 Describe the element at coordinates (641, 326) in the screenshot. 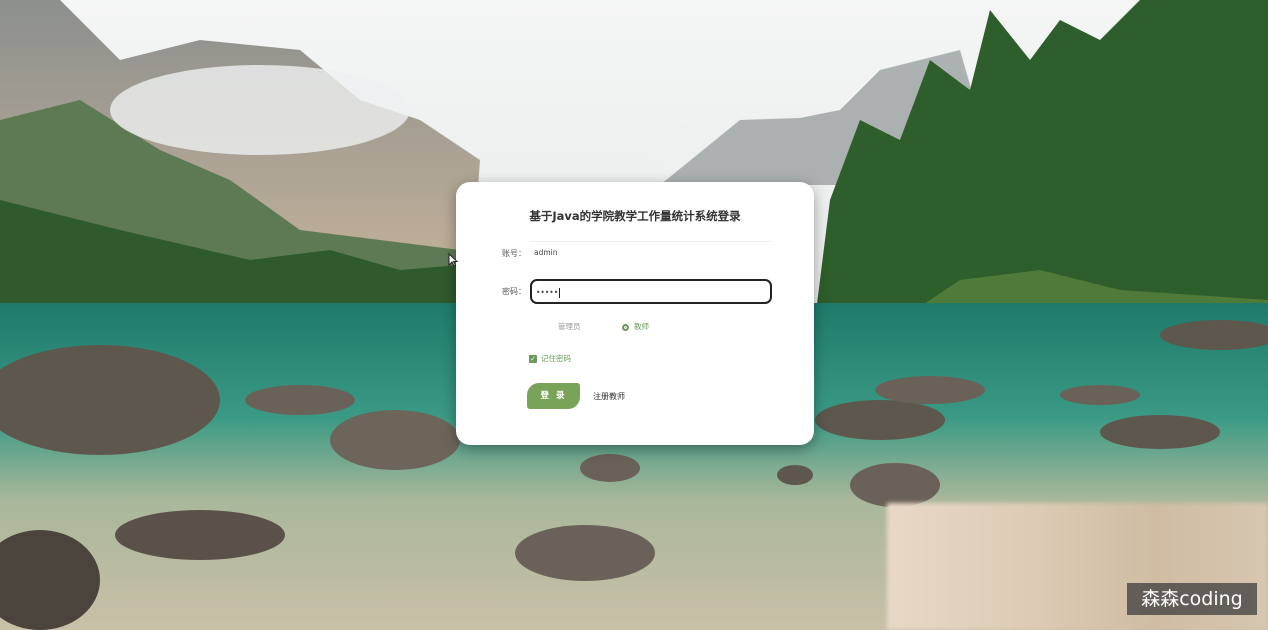

I see `role-teacher-label: 教师` at that location.